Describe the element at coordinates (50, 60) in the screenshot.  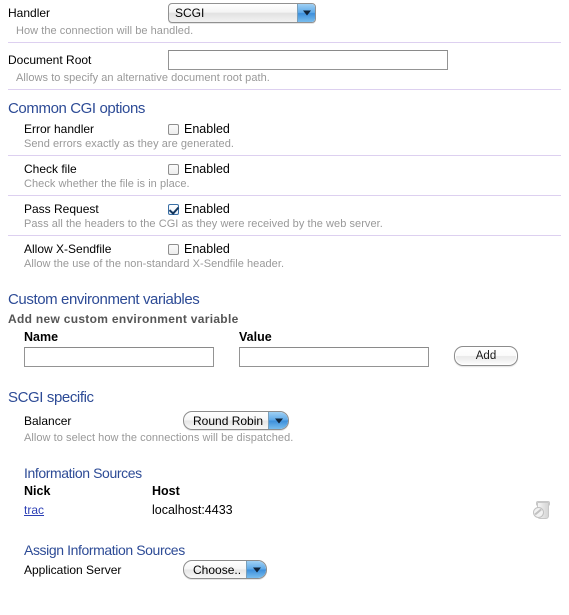
I see `document-root-label: Document Root` at that location.